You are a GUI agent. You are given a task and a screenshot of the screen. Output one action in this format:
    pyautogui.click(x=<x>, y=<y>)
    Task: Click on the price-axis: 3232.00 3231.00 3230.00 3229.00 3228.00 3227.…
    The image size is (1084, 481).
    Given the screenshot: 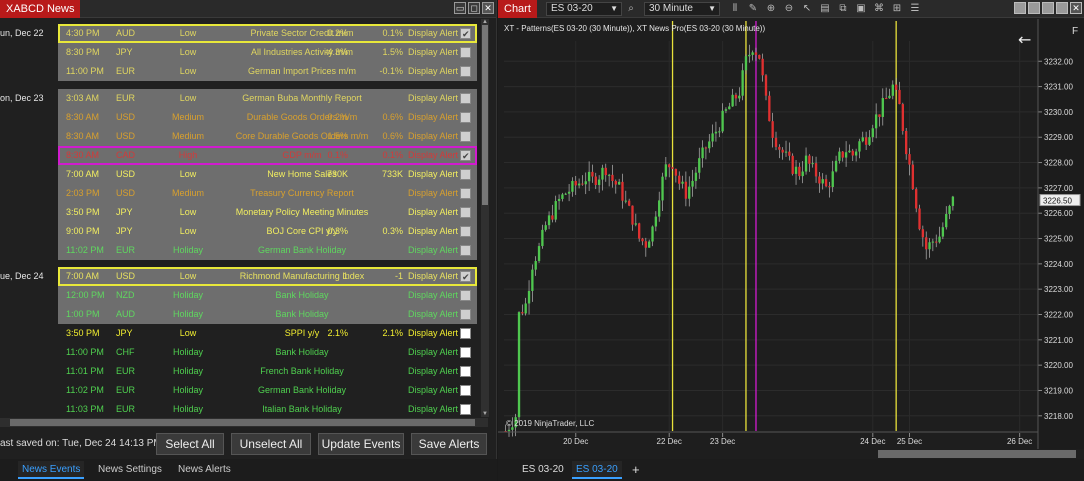 What is the action you would take?
    pyautogui.click(x=1060, y=234)
    